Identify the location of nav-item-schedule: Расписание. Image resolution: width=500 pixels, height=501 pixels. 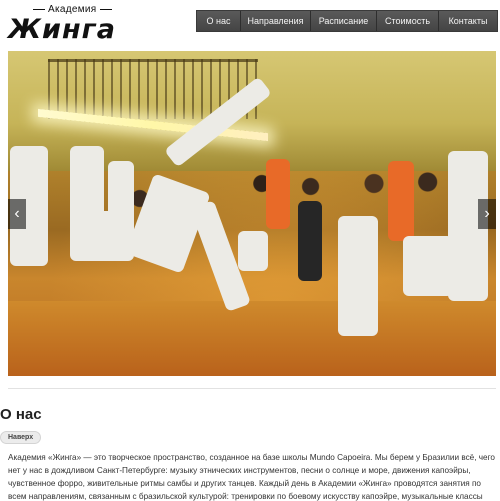
(344, 21).